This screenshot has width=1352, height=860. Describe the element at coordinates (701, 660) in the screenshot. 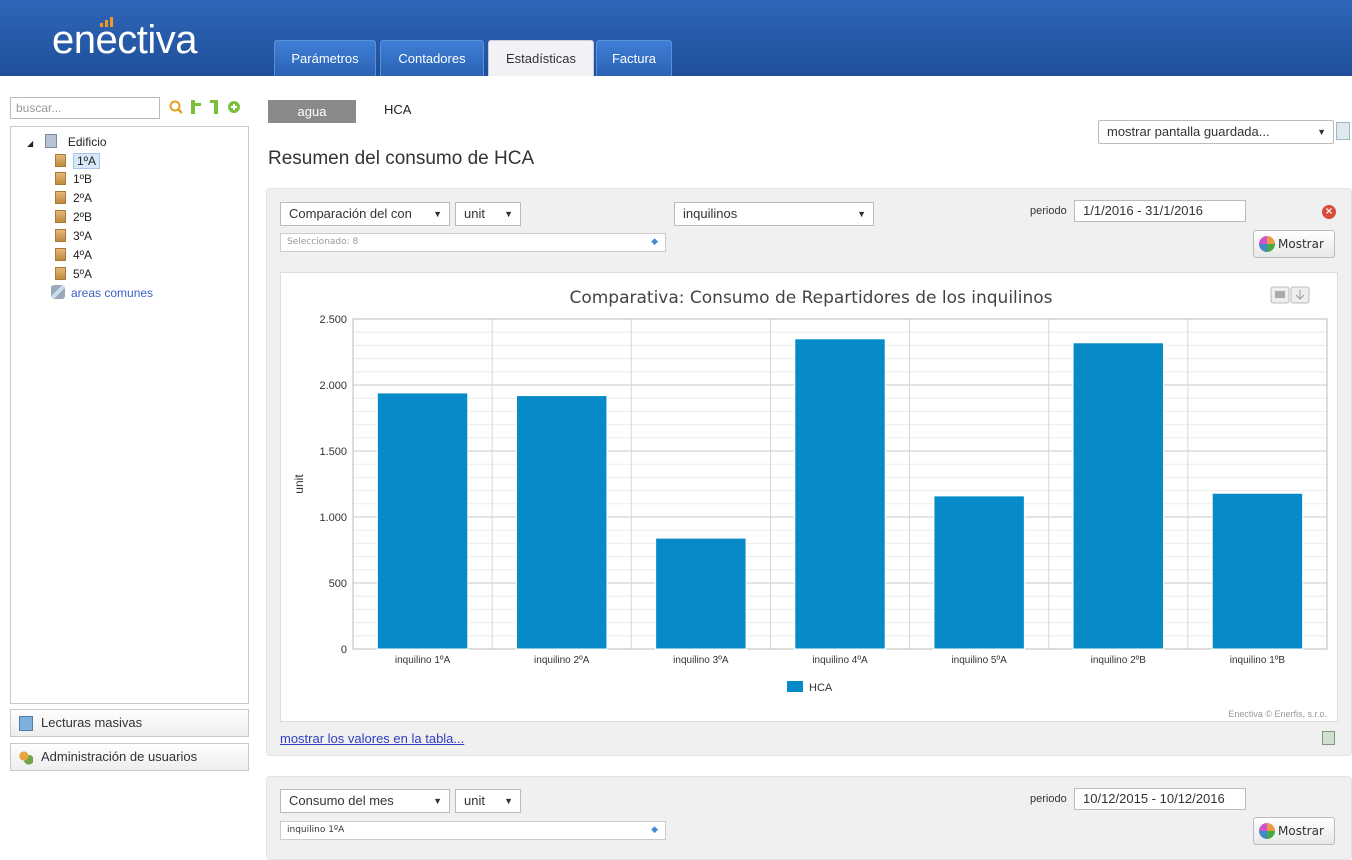

I see `x-tick-label: inquilino 3ºA` at that location.